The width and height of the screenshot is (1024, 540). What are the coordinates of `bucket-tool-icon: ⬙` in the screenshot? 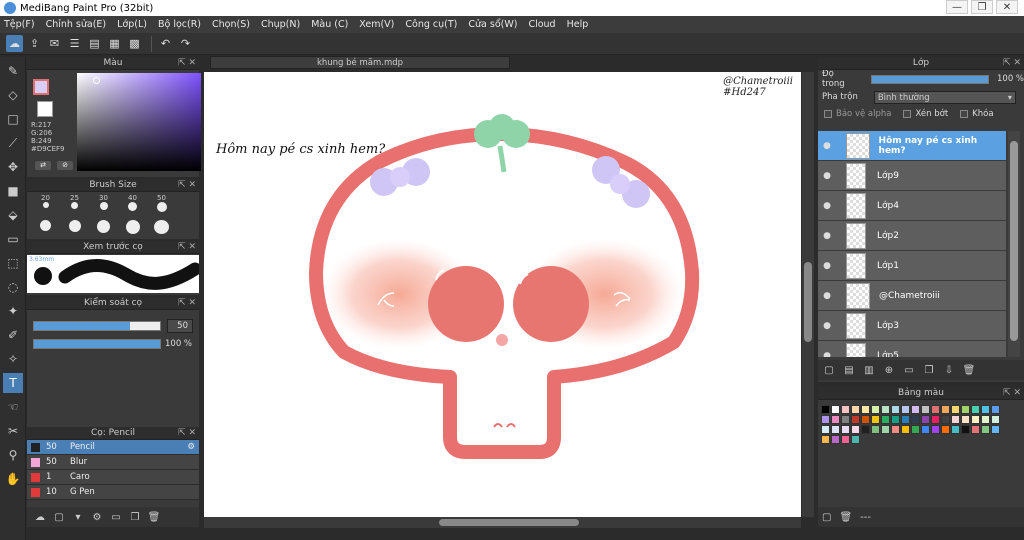 It's located at (13, 215).